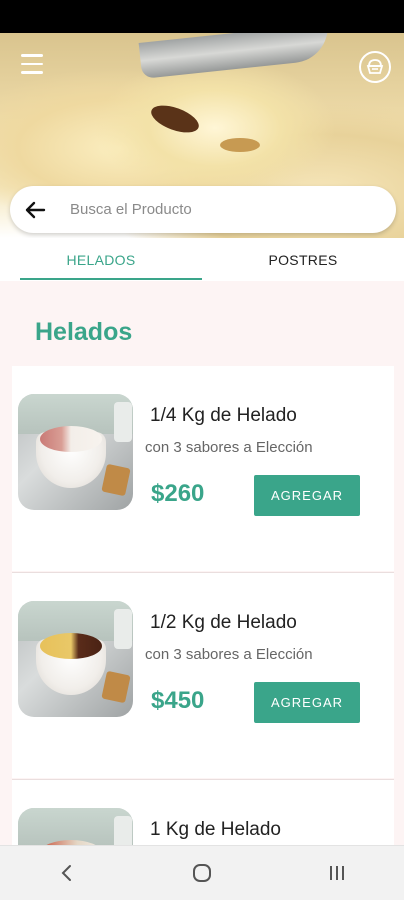 This screenshot has width=404, height=900. Describe the element at coordinates (175, 119) in the screenshot. I see `chocolate-chunk-graphic` at that location.